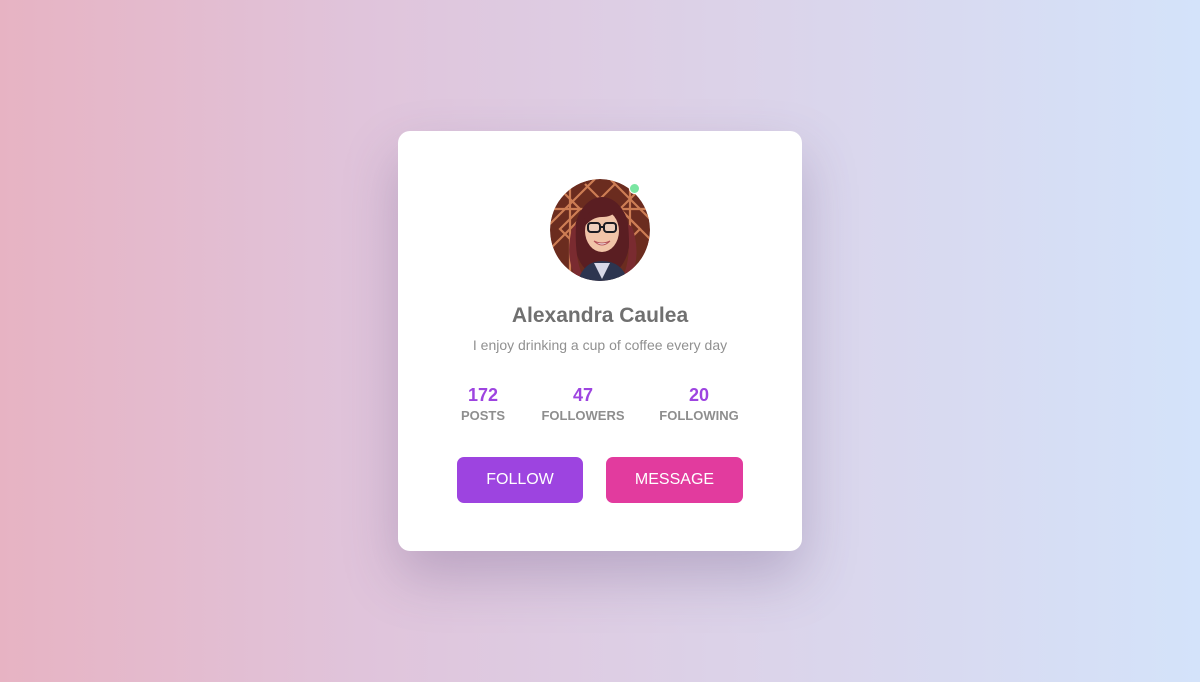 The height and width of the screenshot is (682, 1200). I want to click on profile-stats: 172 POSTS 47 FOLLOWERS 20 FOLLOWING, so click(600, 405).